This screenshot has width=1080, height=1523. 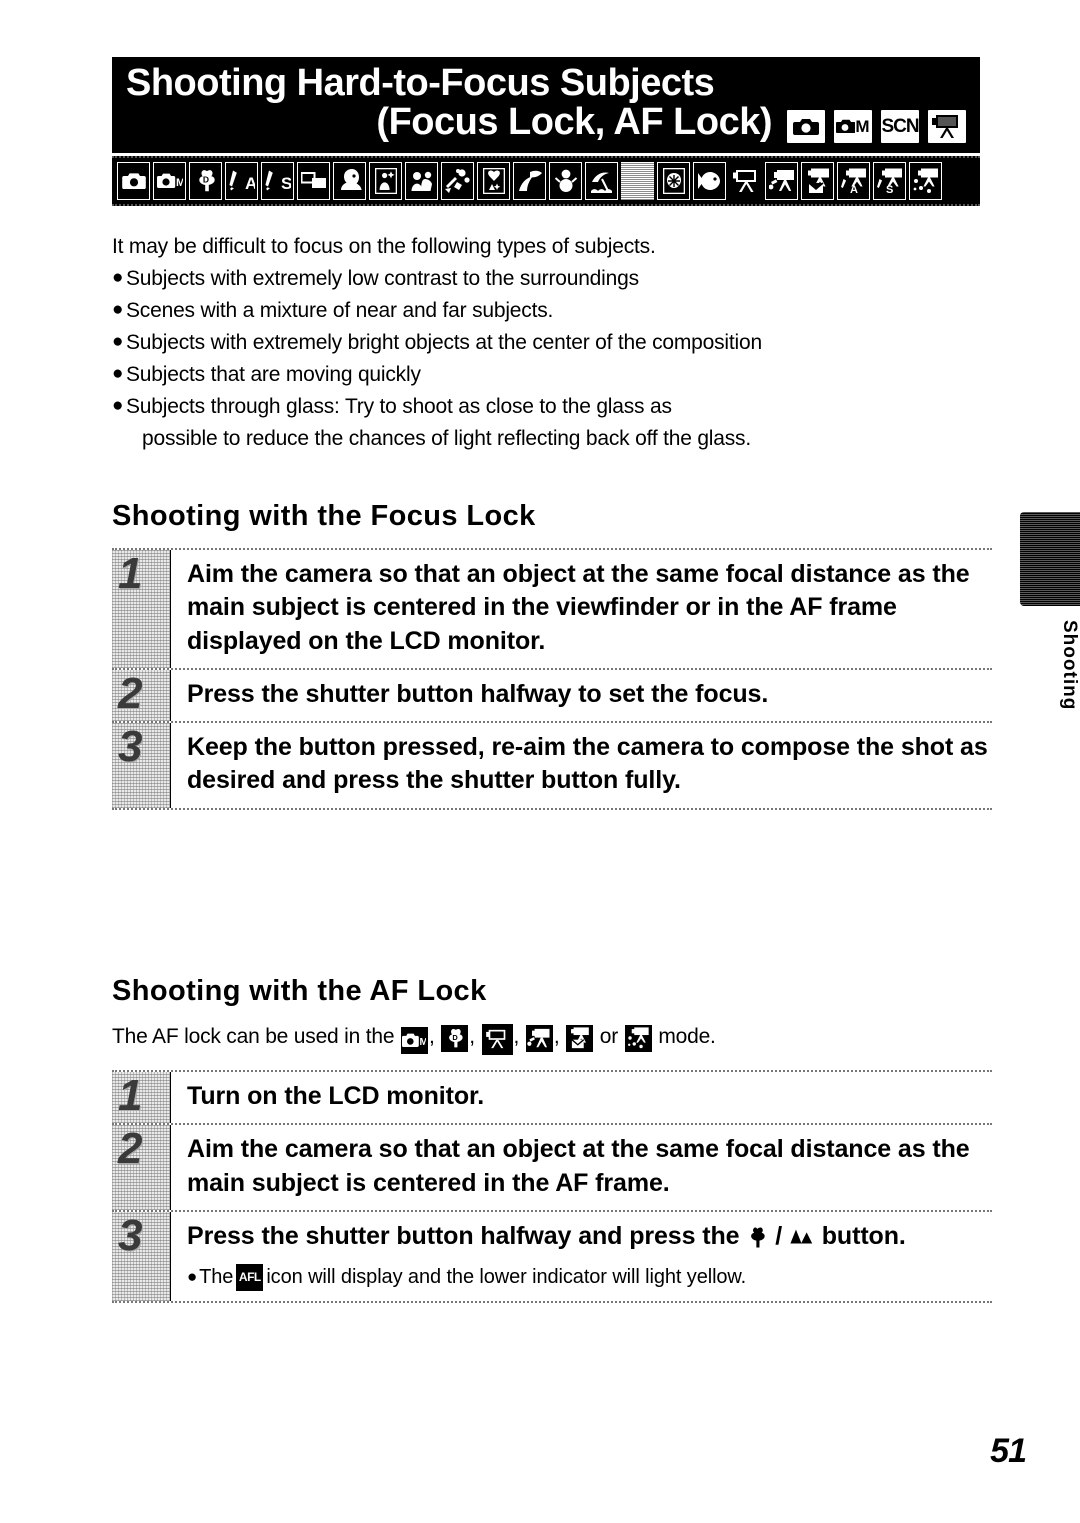 I want to click on side-tab-label: Shooting, so click(x=1069, y=665).